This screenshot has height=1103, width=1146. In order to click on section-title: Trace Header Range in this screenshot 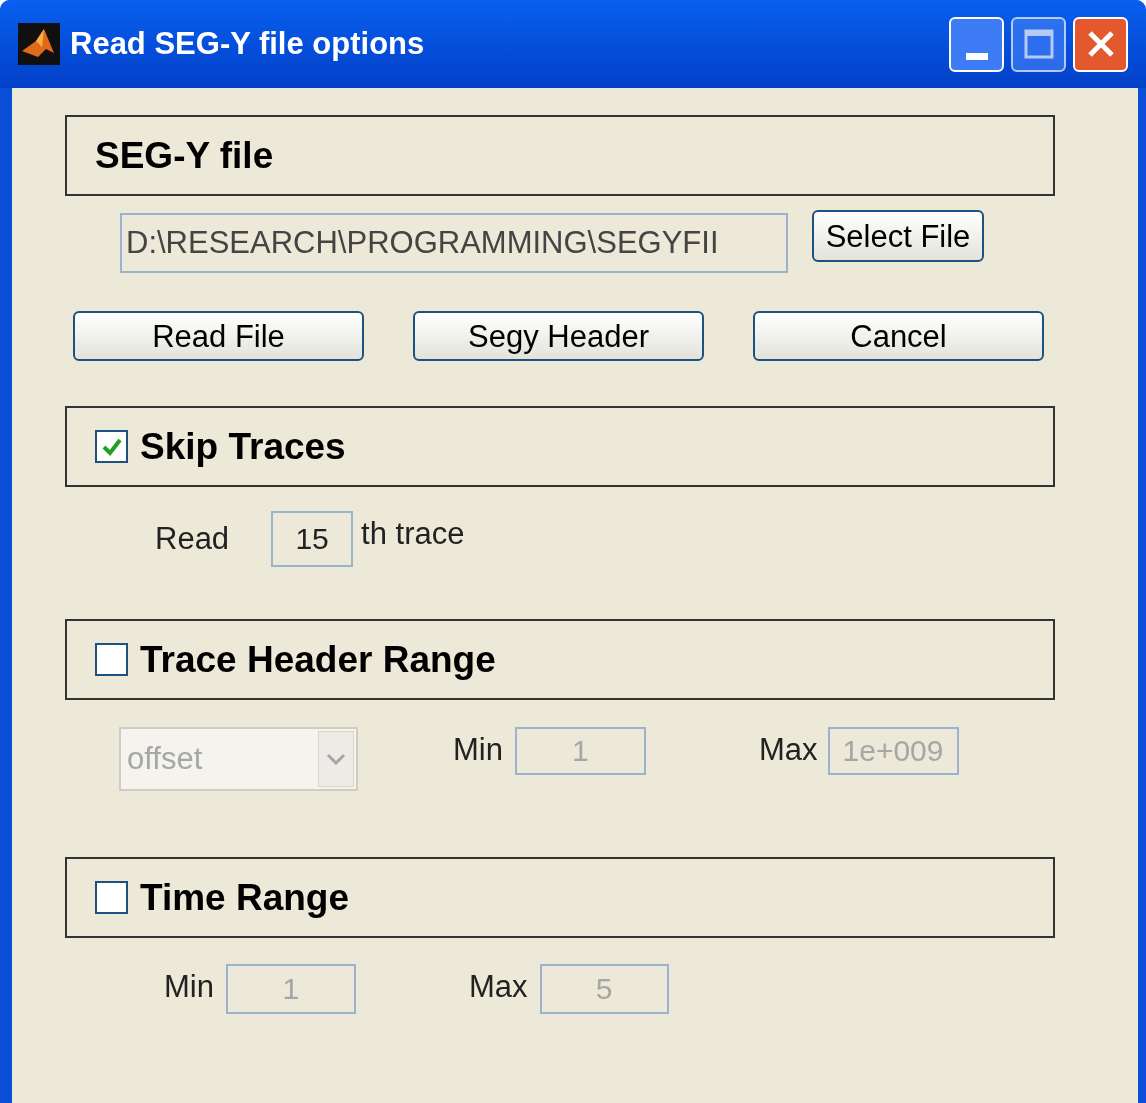, I will do `click(318, 659)`.